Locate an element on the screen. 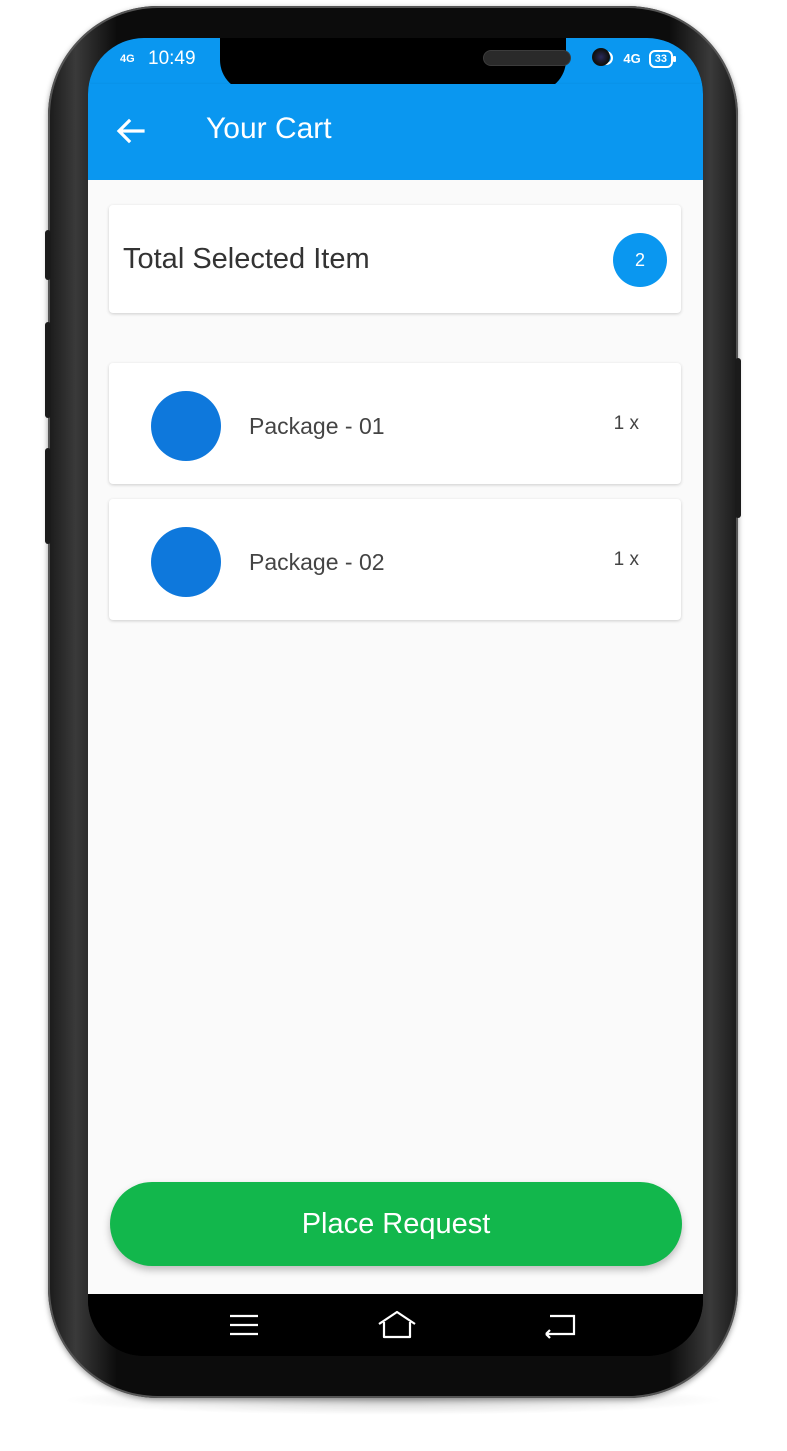 The width and height of the screenshot is (787, 1451). arrow-left-icon is located at coordinates (131, 131).